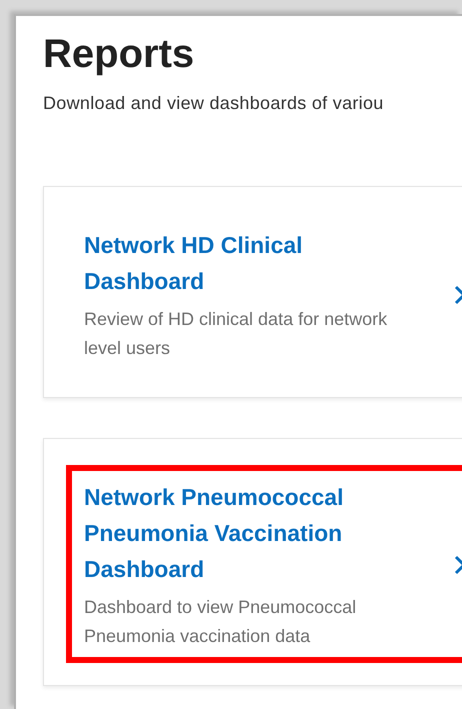  Describe the element at coordinates (254, 263) in the screenshot. I see `report-link: Network HD Clinical Dashboard` at that location.